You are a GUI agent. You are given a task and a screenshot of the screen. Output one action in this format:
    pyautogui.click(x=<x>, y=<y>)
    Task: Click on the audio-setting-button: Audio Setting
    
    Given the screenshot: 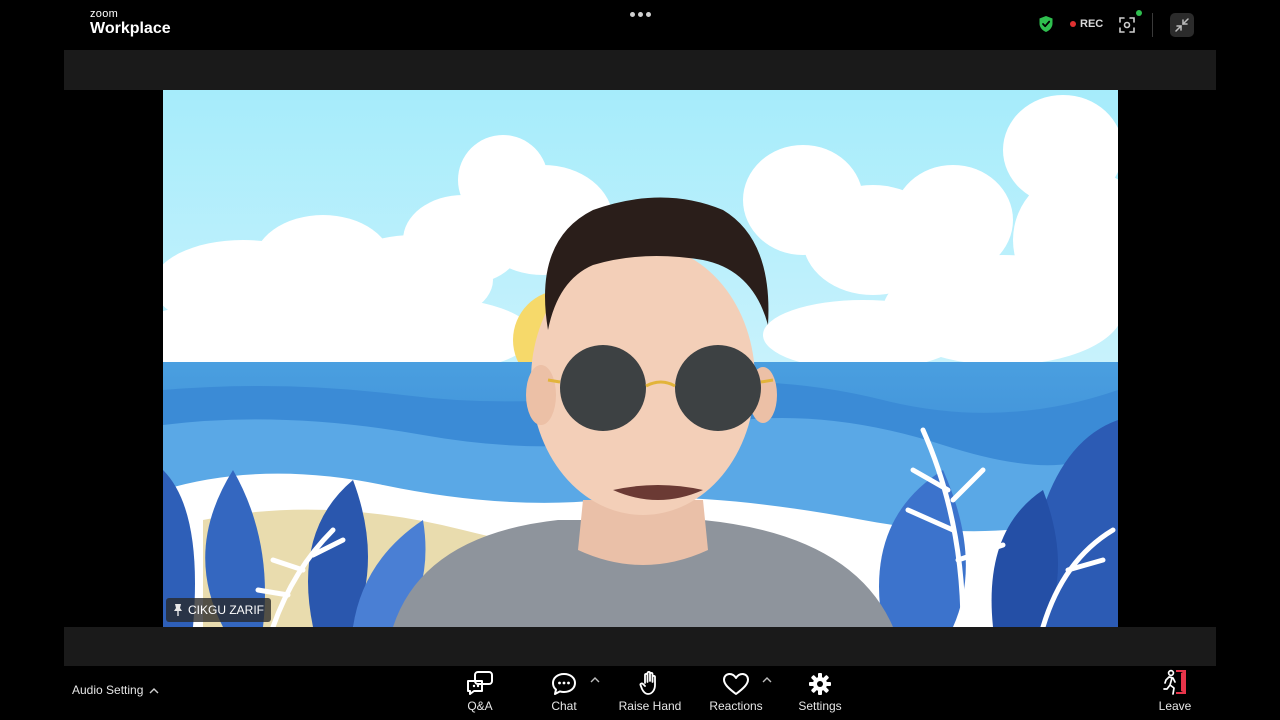 What is the action you would take?
    pyautogui.click(x=115, y=690)
    